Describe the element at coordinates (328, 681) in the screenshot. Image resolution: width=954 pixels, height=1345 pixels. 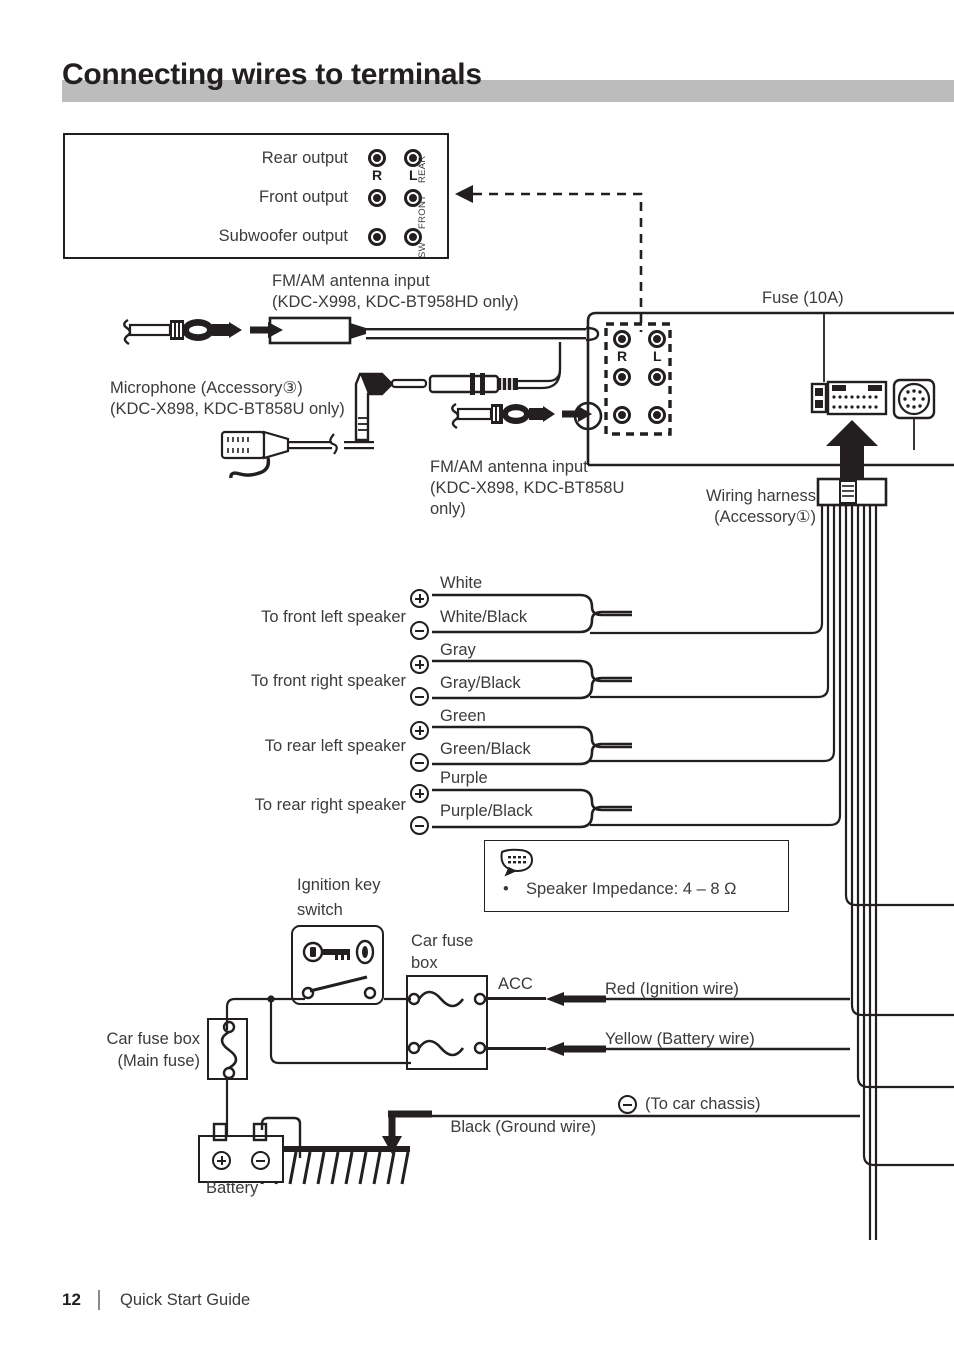
I see `speaker-dest-front-right: To front right speaker` at that location.